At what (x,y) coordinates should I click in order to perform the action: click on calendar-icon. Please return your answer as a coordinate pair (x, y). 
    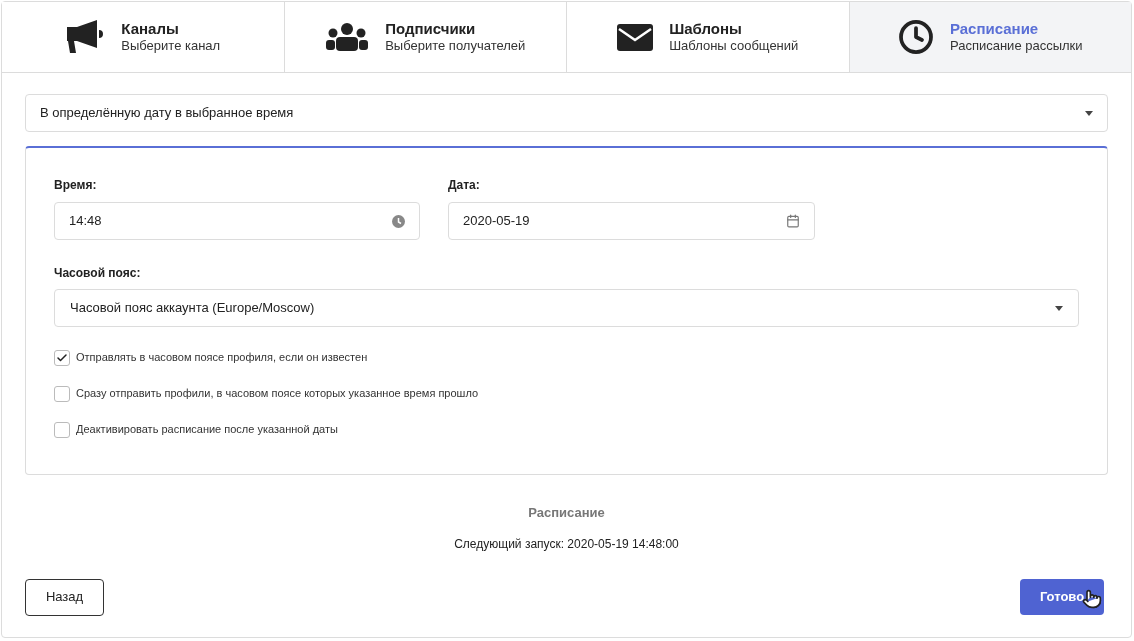
    Looking at the image, I should click on (793, 221).